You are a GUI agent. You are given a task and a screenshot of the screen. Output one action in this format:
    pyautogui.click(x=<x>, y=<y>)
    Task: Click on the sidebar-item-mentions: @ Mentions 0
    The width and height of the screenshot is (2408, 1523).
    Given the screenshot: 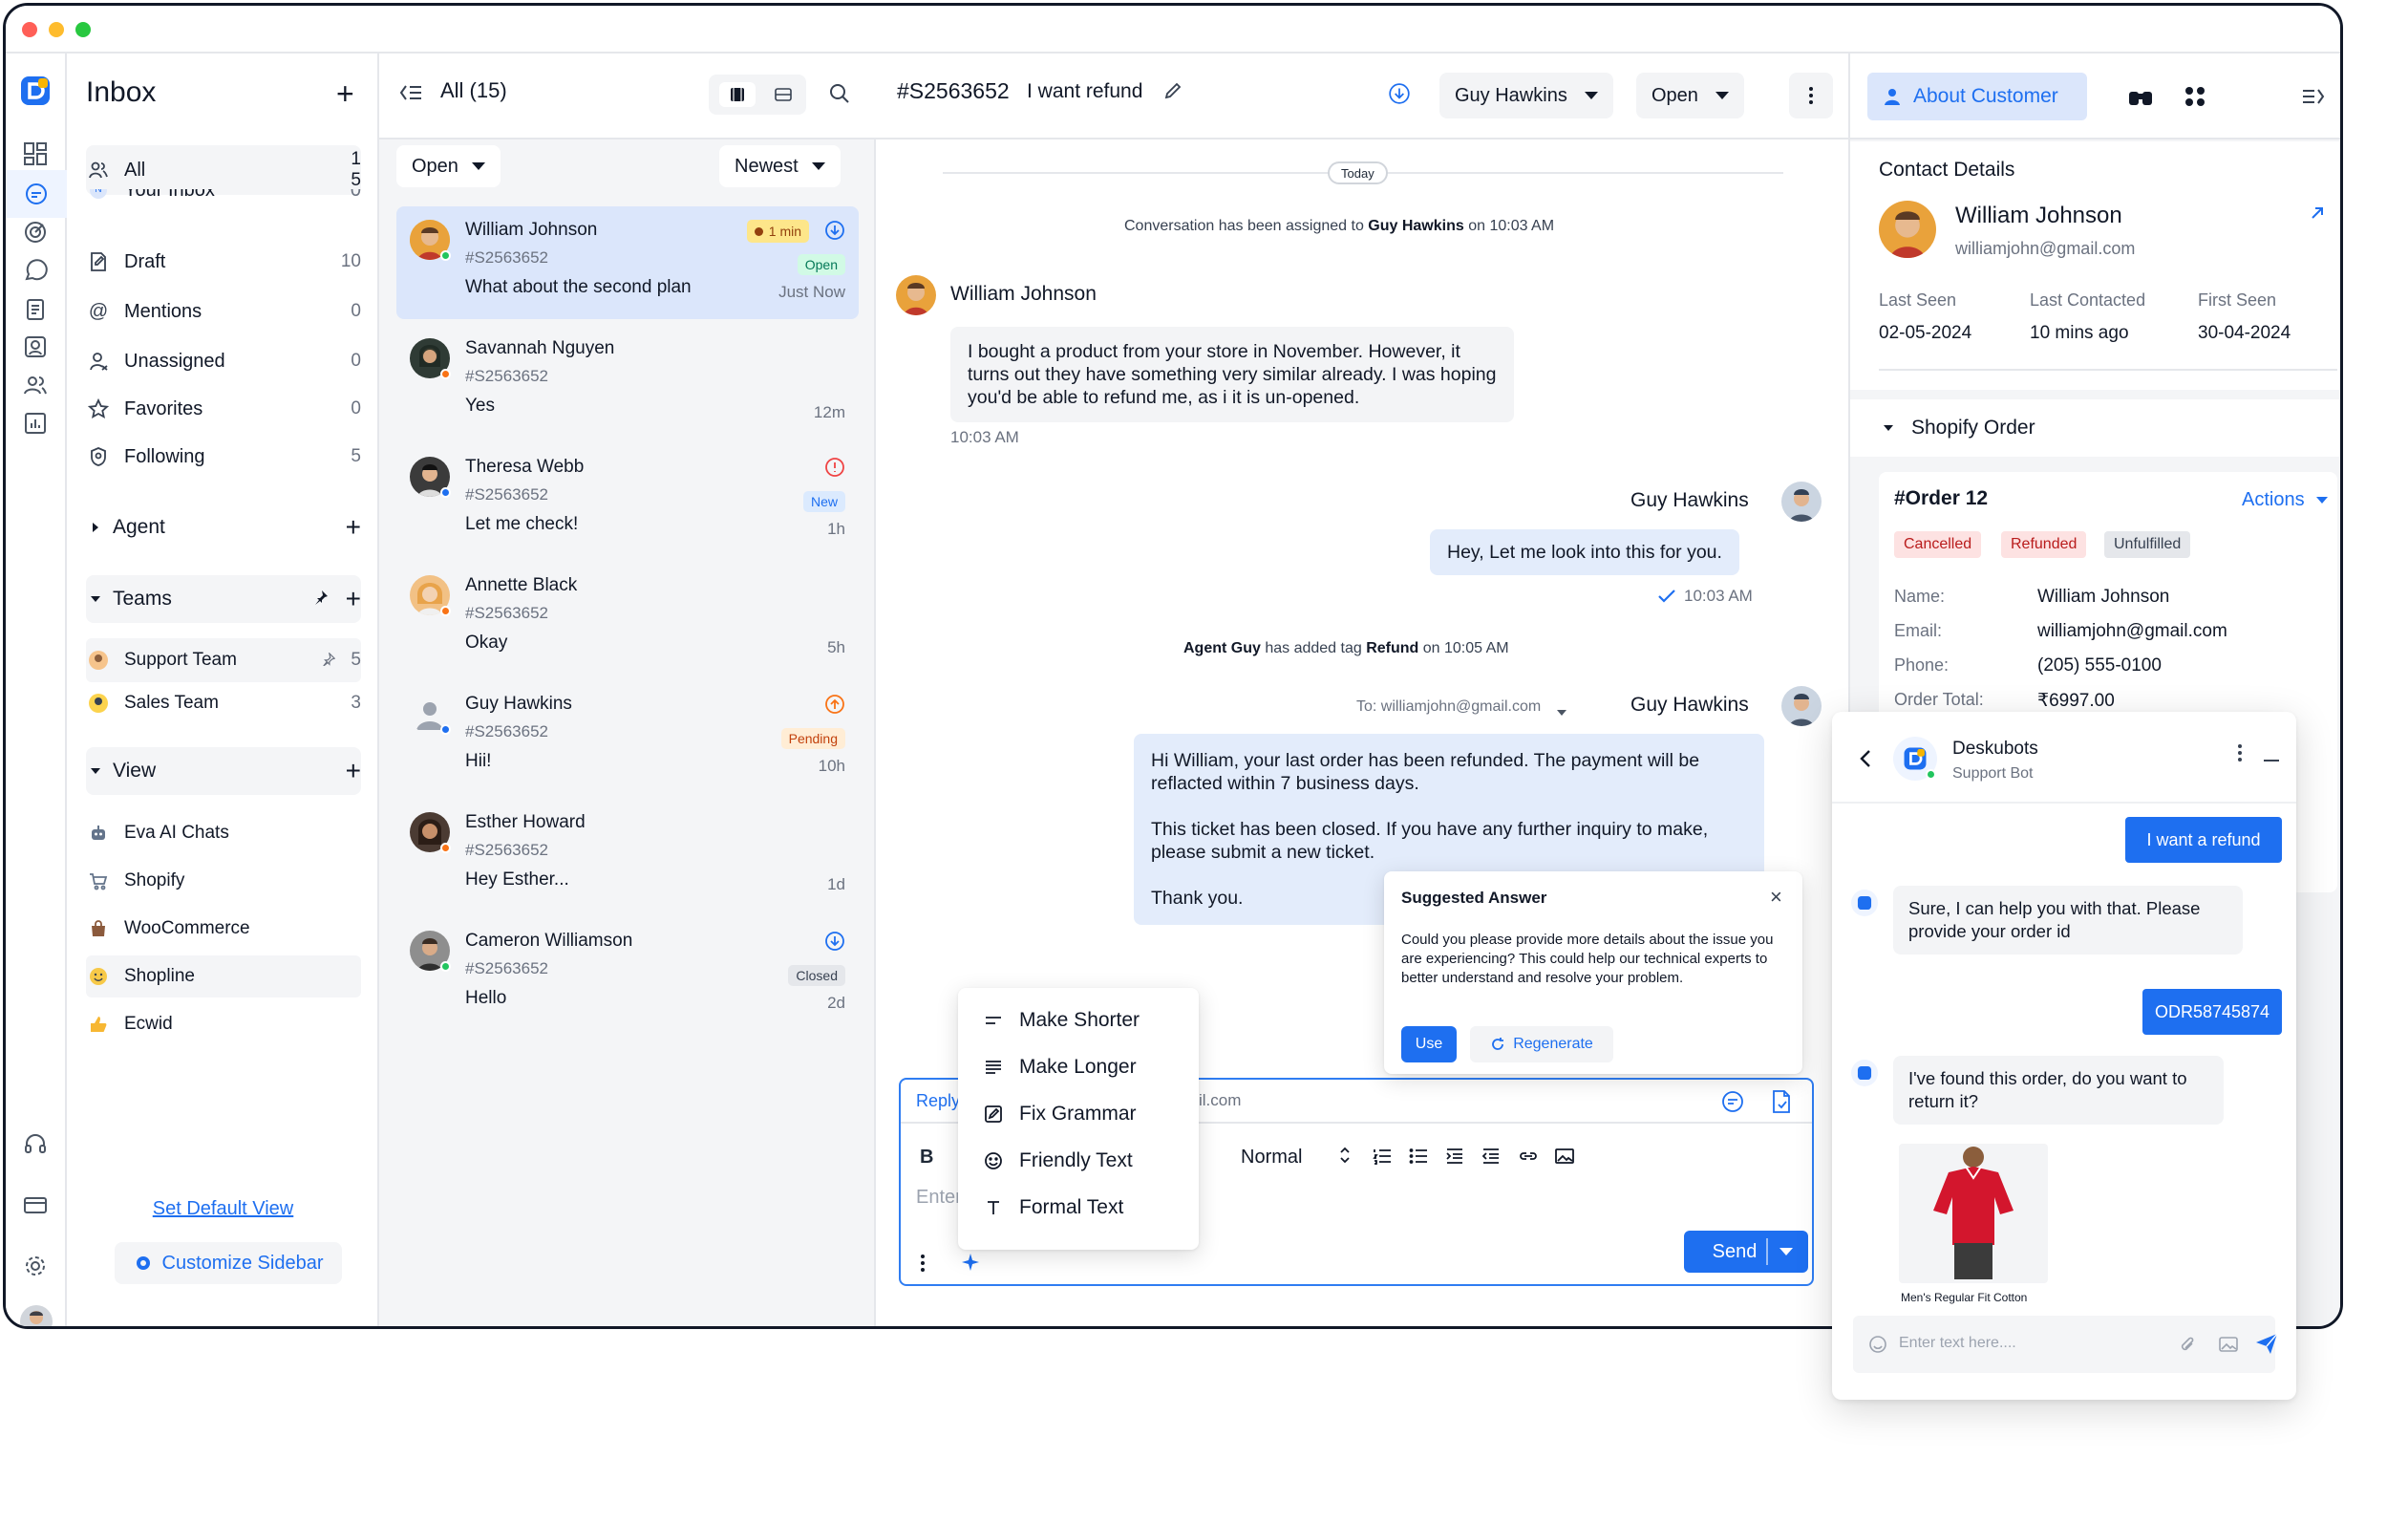 What is the action you would take?
    pyautogui.click(x=223, y=311)
    